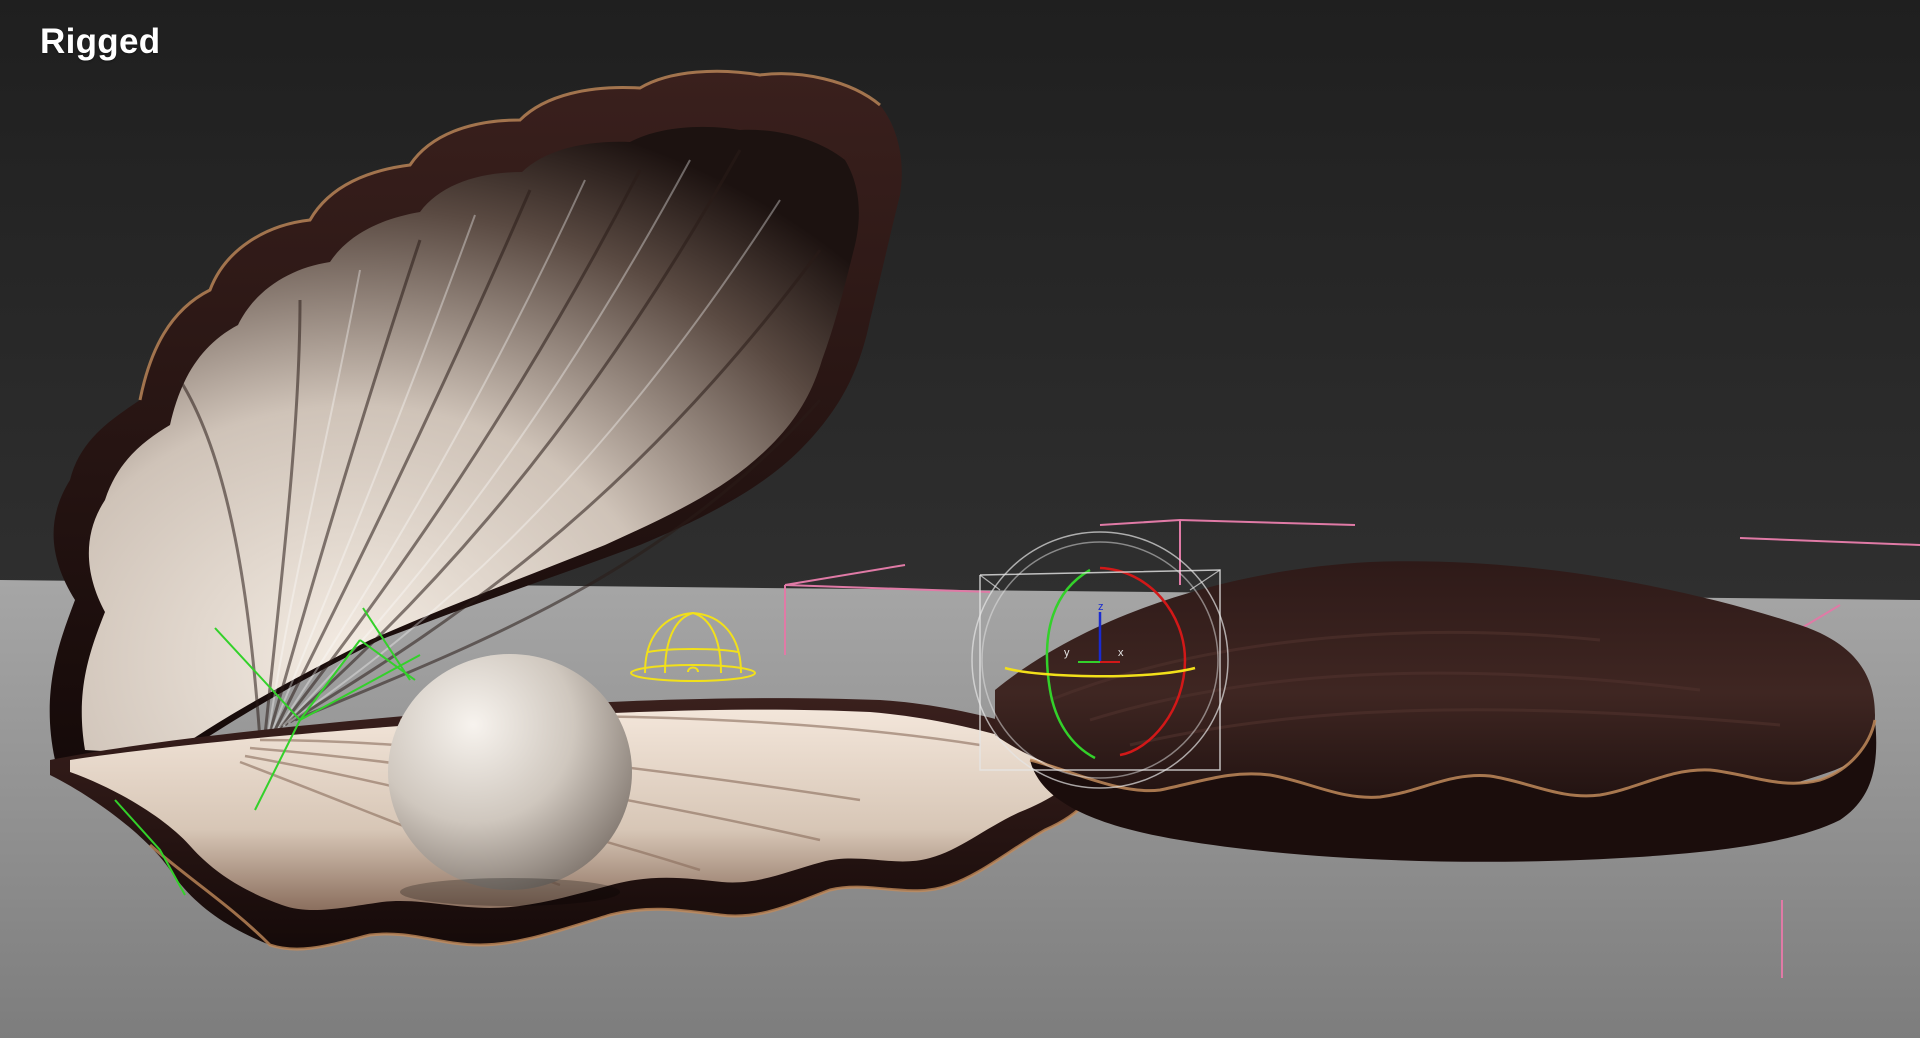 The image size is (1920, 1038). I want to click on viewport-label: Rigged, so click(100, 41).